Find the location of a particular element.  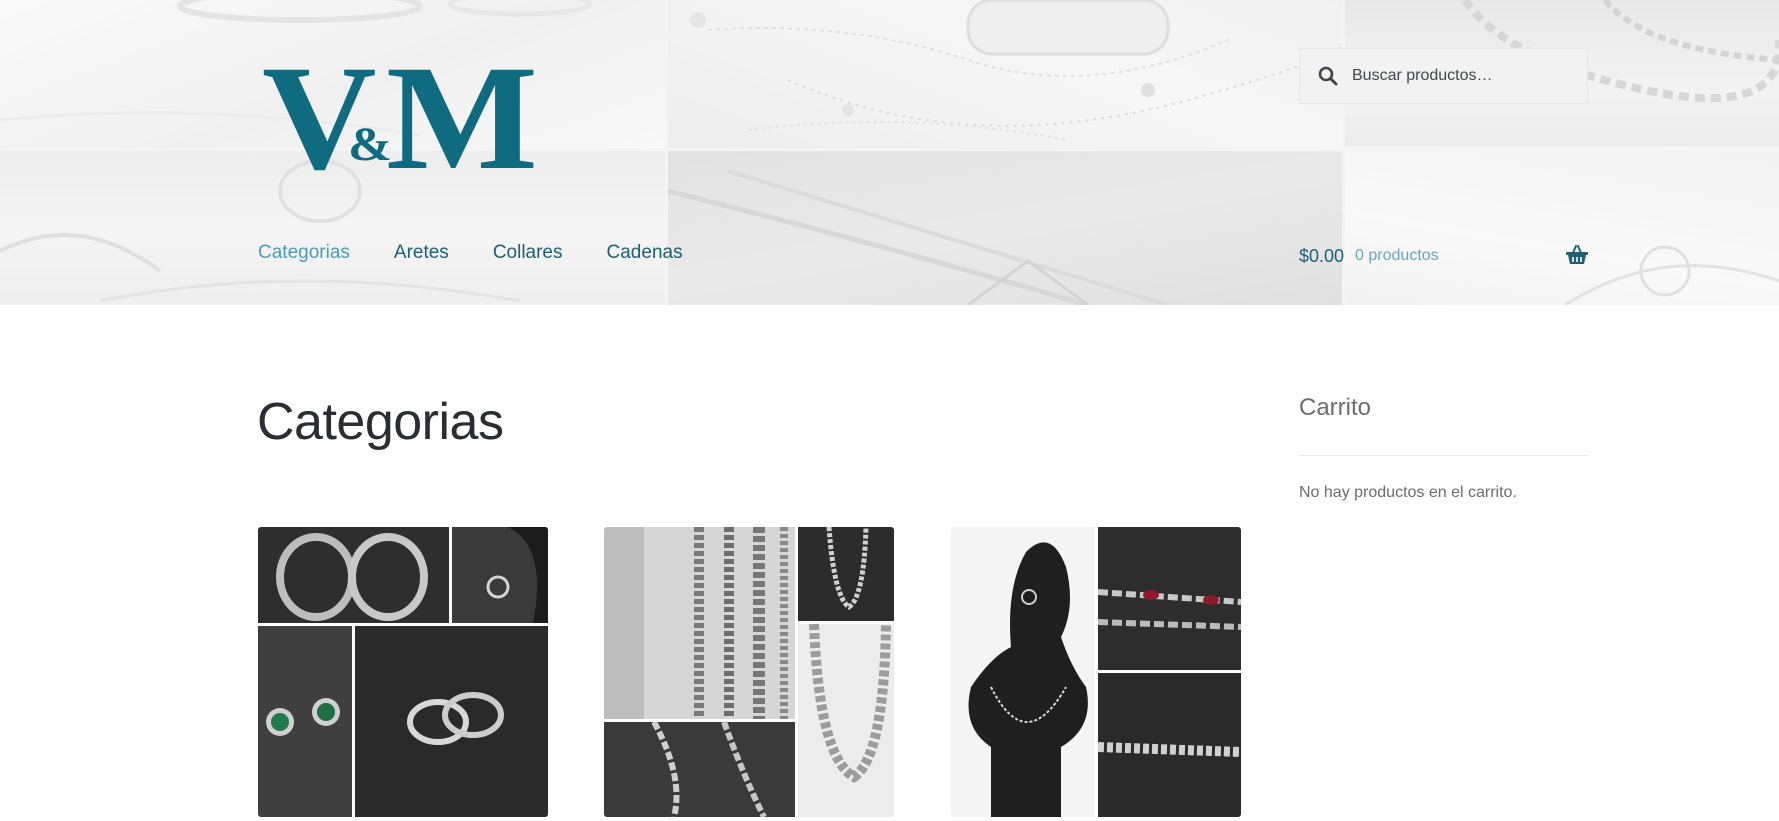

earrings-collage-image is located at coordinates (403, 672).